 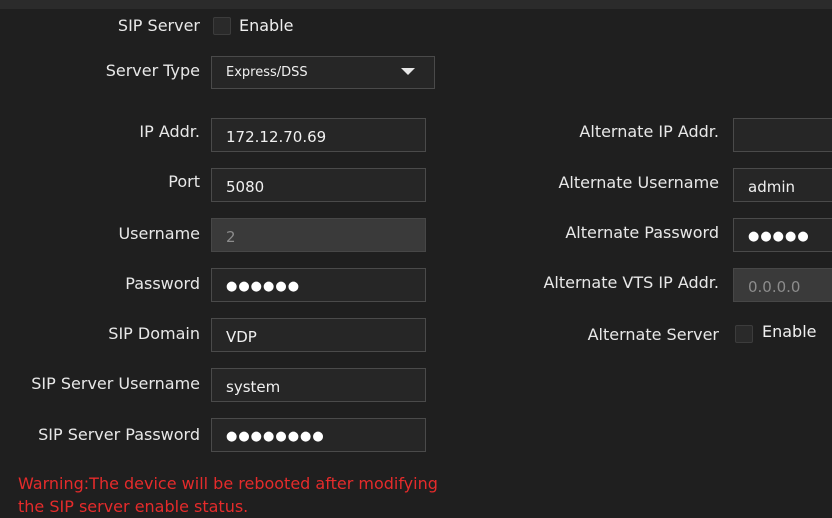 I want to click on sip-server-password-input: ●●●●●●●●, so click(x=318, y=435).